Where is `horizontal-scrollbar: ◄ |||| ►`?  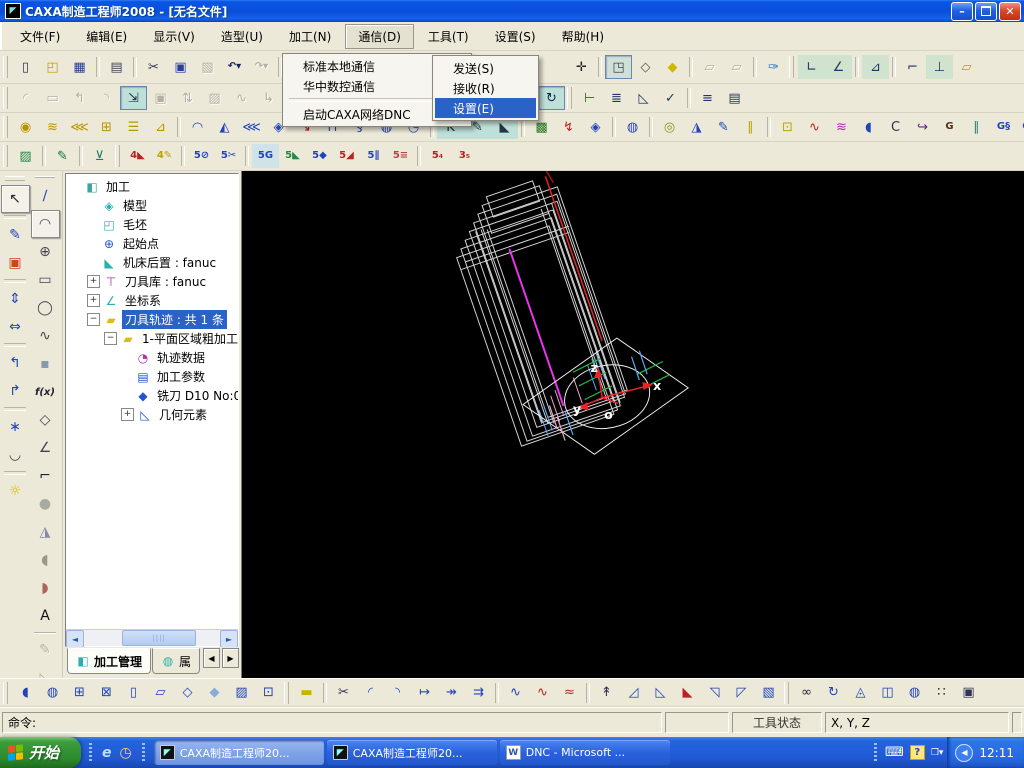 horizontal-scrollbar: ◄ |||| ► is located at coordinates (152, 638).